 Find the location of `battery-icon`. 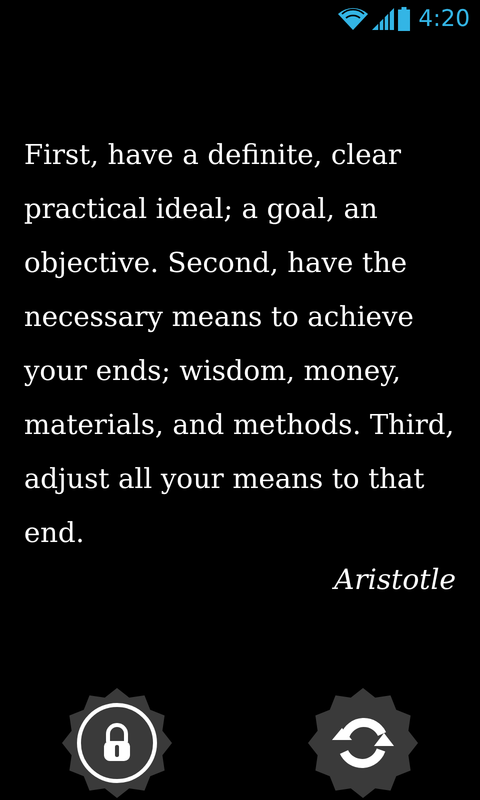

battery-icon is located at coordinates (404, 19).